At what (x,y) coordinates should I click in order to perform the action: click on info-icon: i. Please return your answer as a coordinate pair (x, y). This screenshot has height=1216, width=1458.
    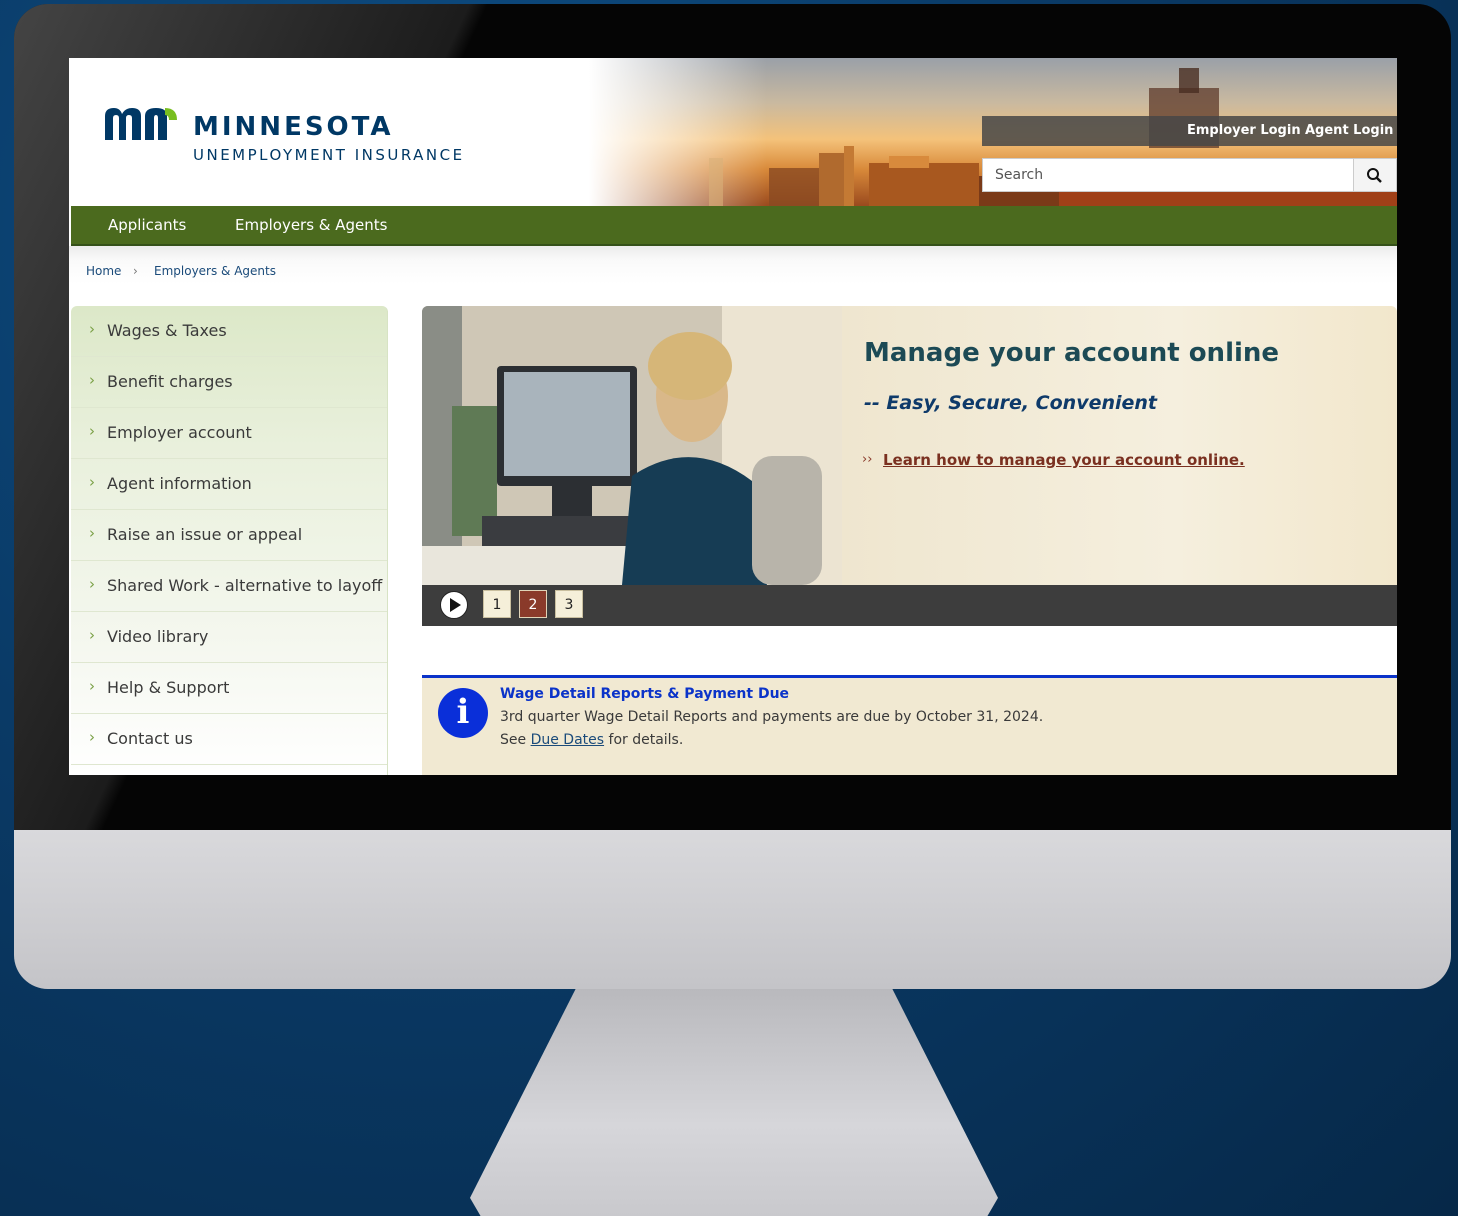
    Looking at the image, I should click on (463, 713).